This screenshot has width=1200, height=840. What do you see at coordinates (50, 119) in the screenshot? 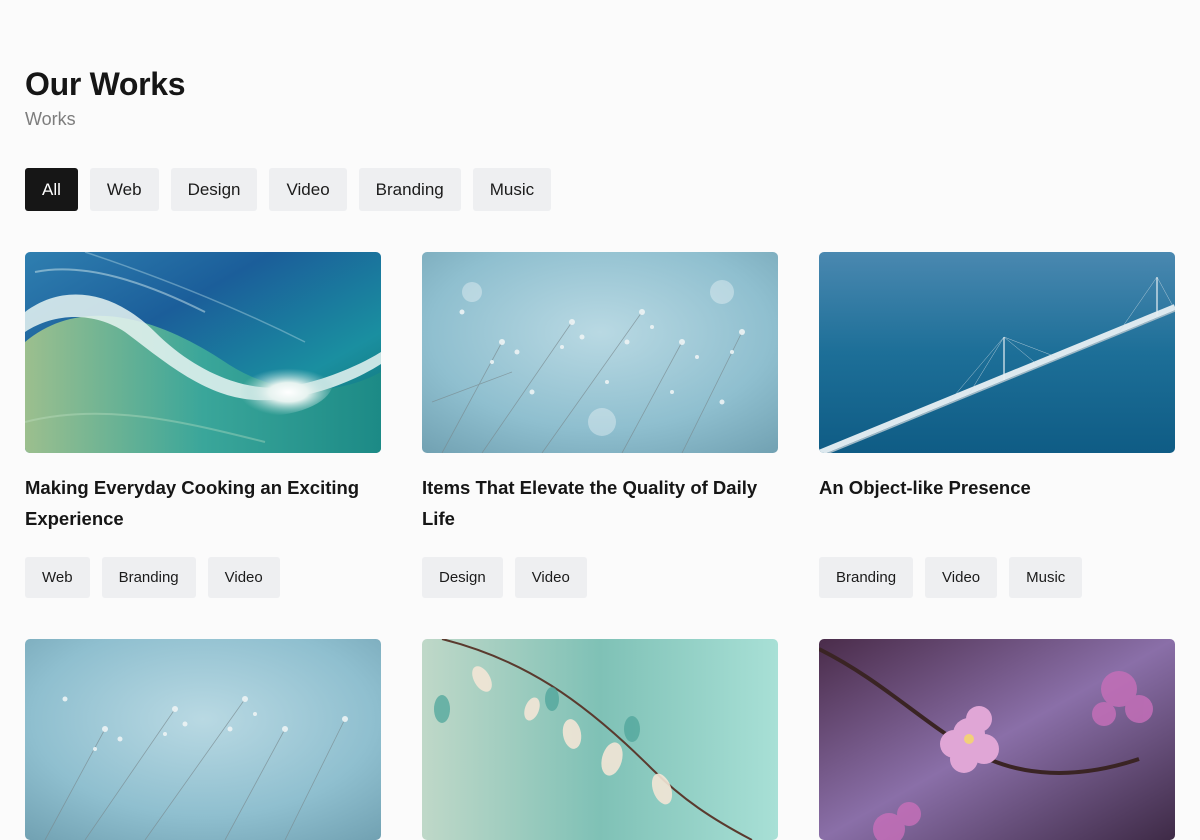
I see `page-subtitle: Works` at bounding box center [50, 119].